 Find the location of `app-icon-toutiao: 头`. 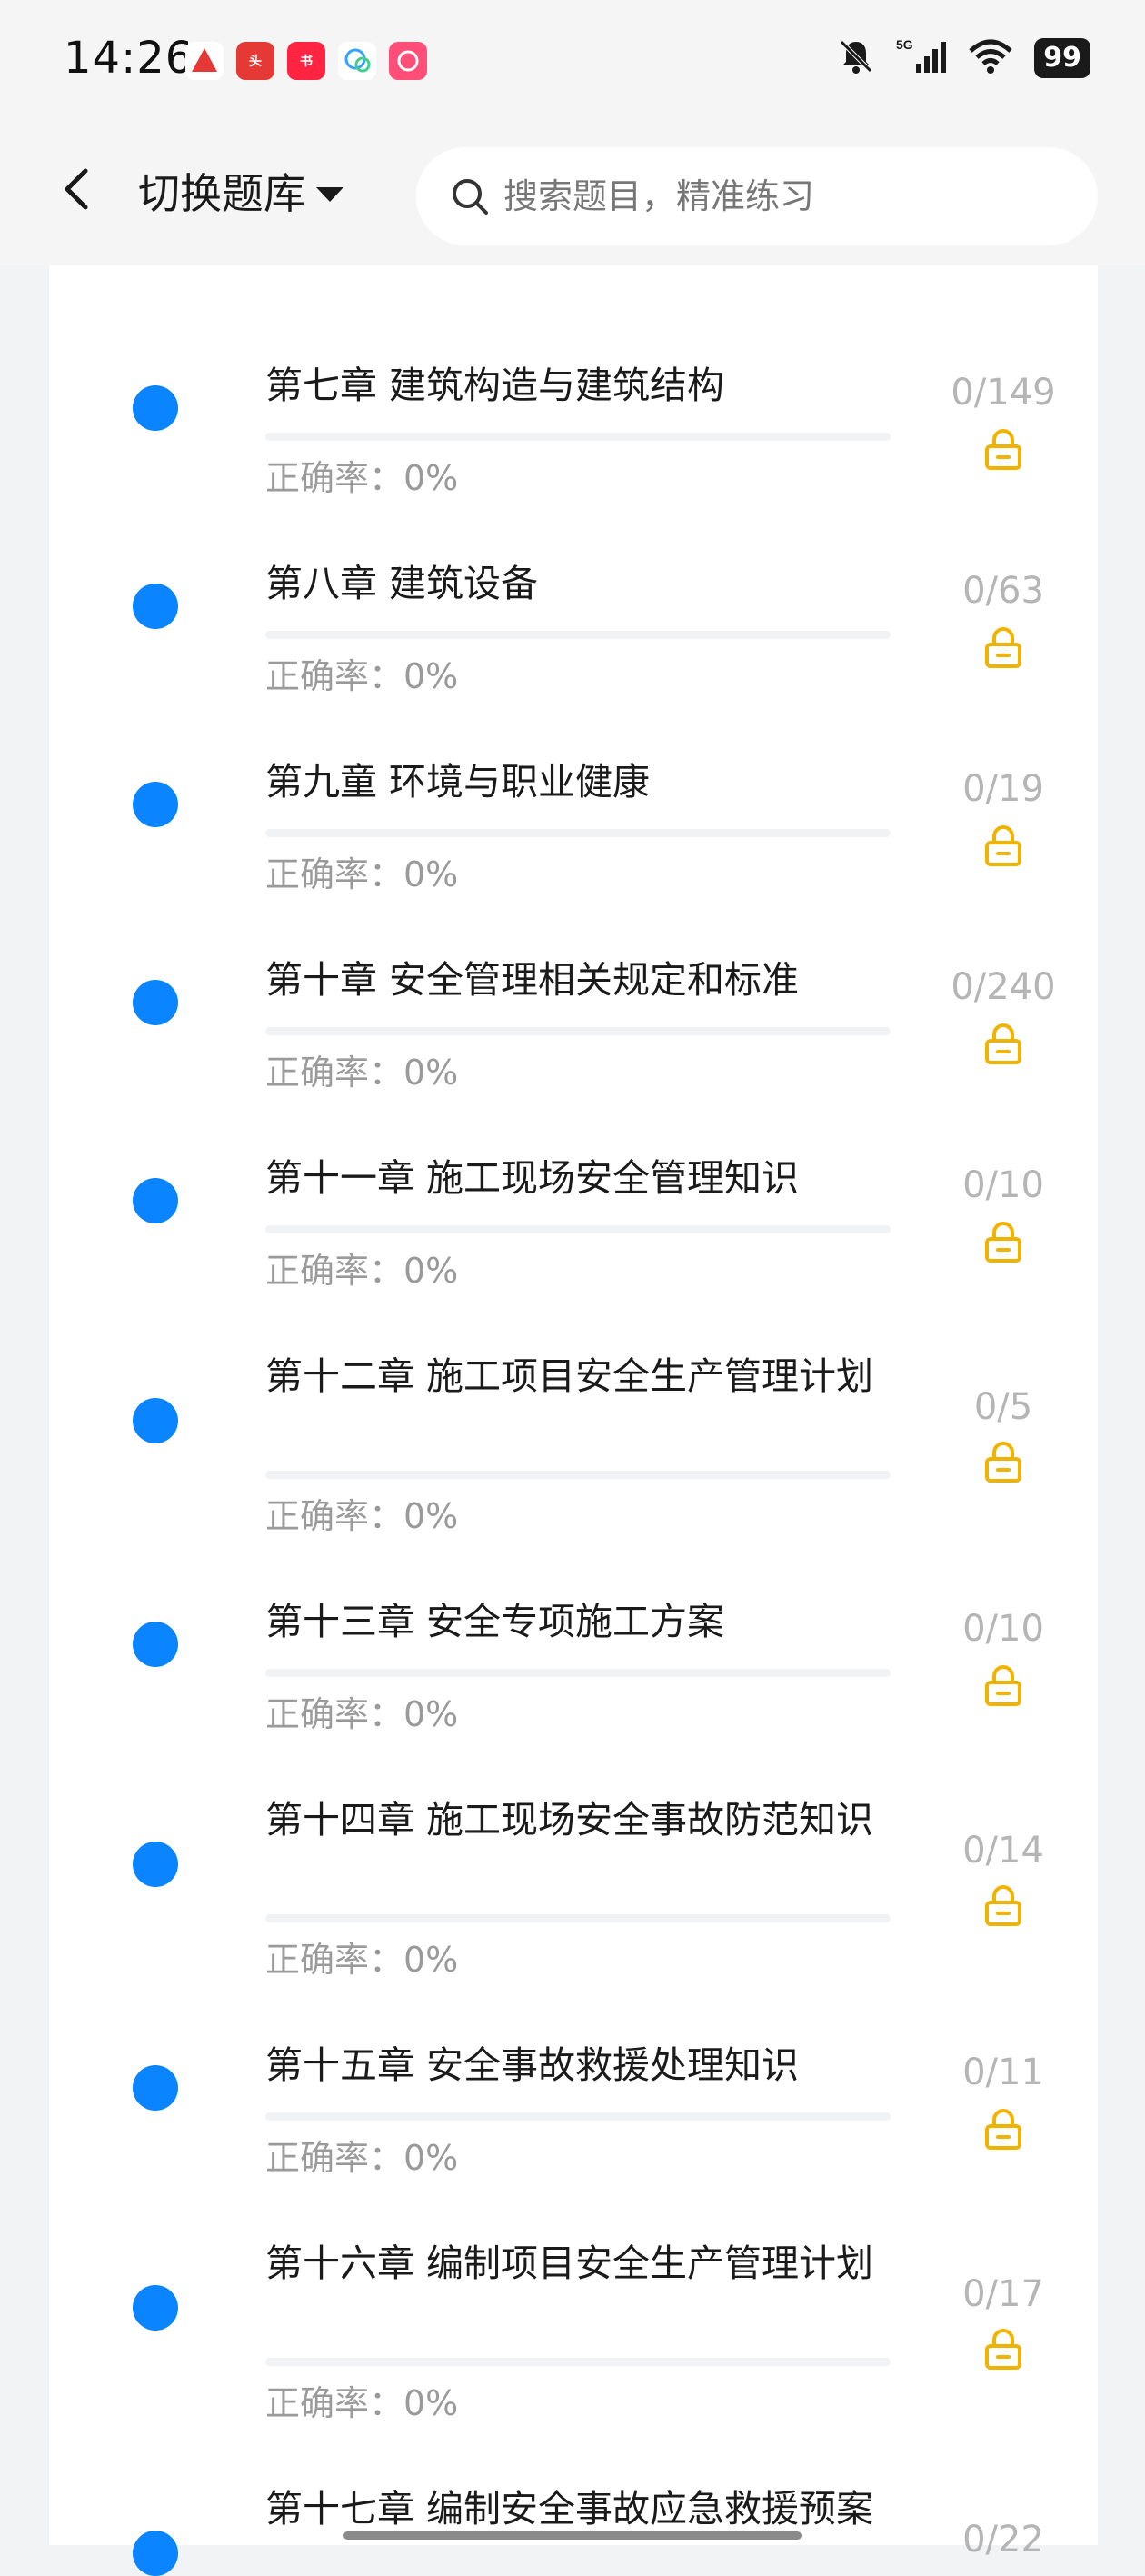

app-icon-toutiao: 头 is located at coordinates (255, 61).